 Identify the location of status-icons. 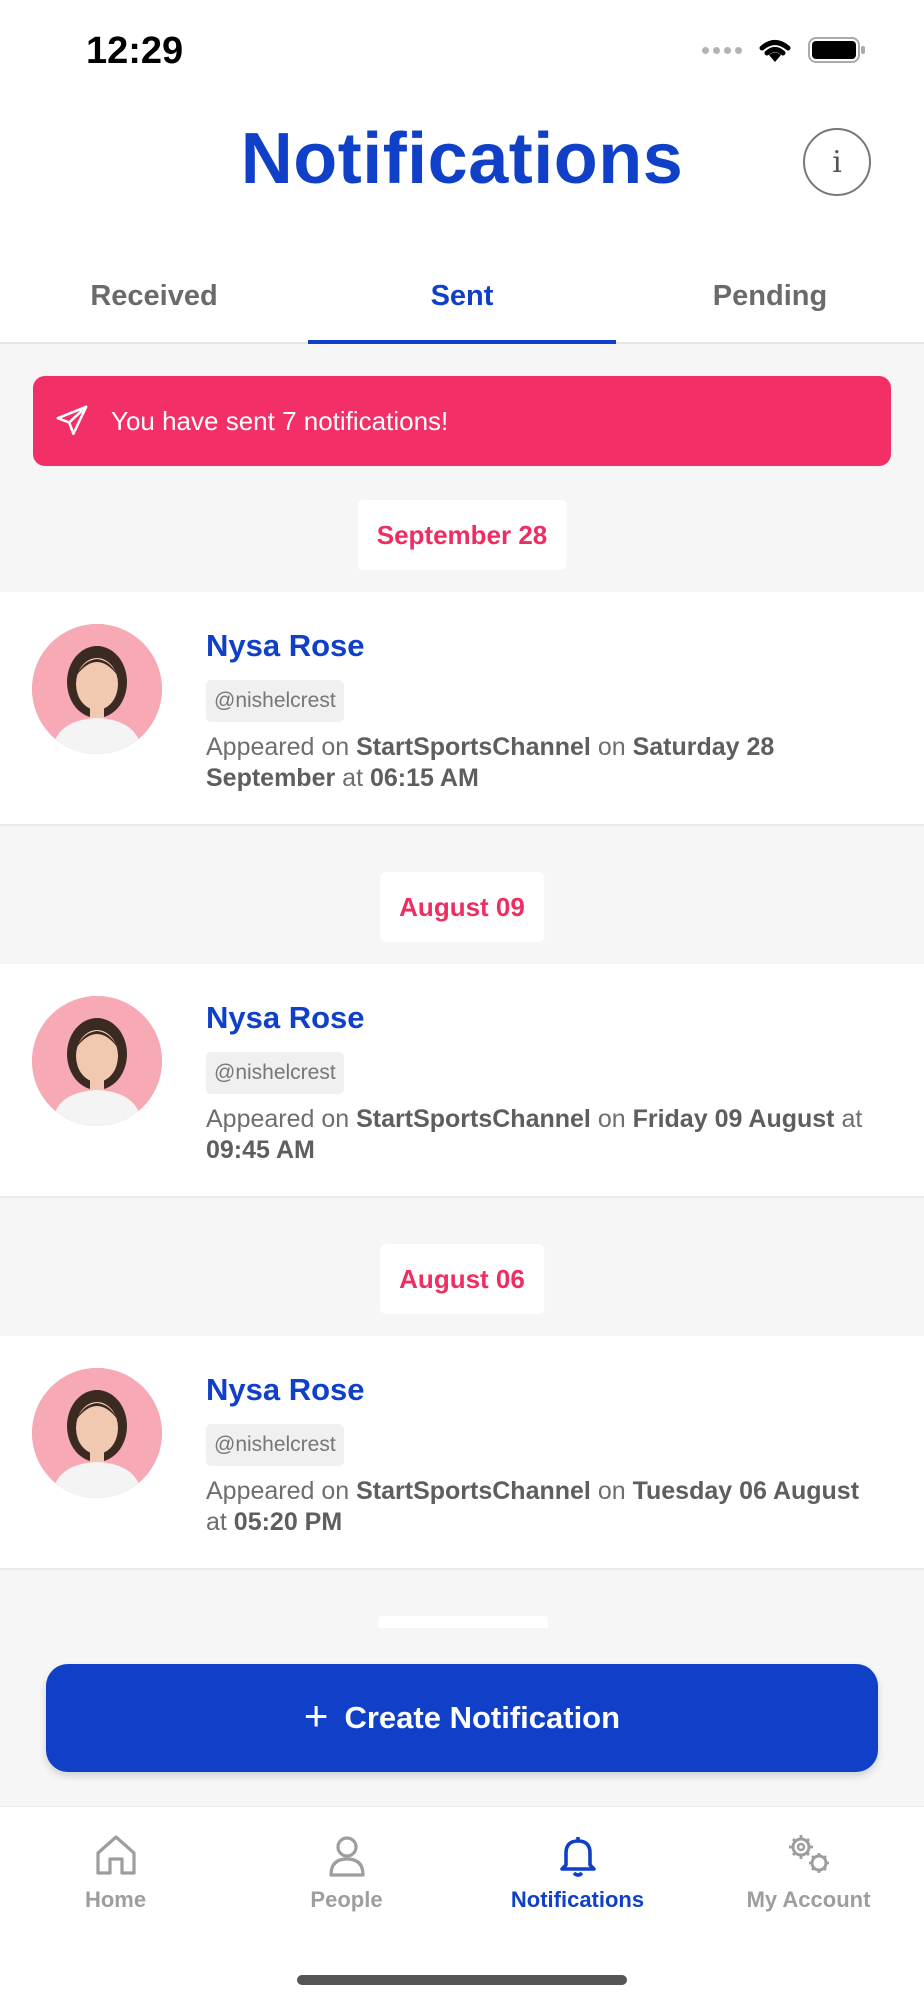
(784, 50).